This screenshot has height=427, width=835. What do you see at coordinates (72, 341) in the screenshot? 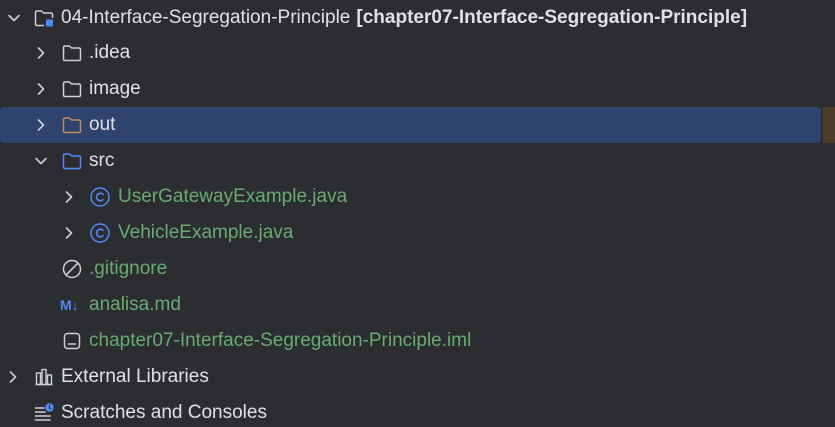
I see `iml-file-icon` at bounding box center [72, 341].